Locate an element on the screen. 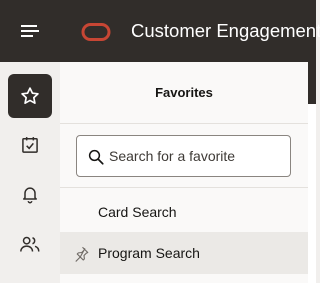 The height and width of the screenshot is (283, 320). oracle-logo is located at coordinates (96, 32).